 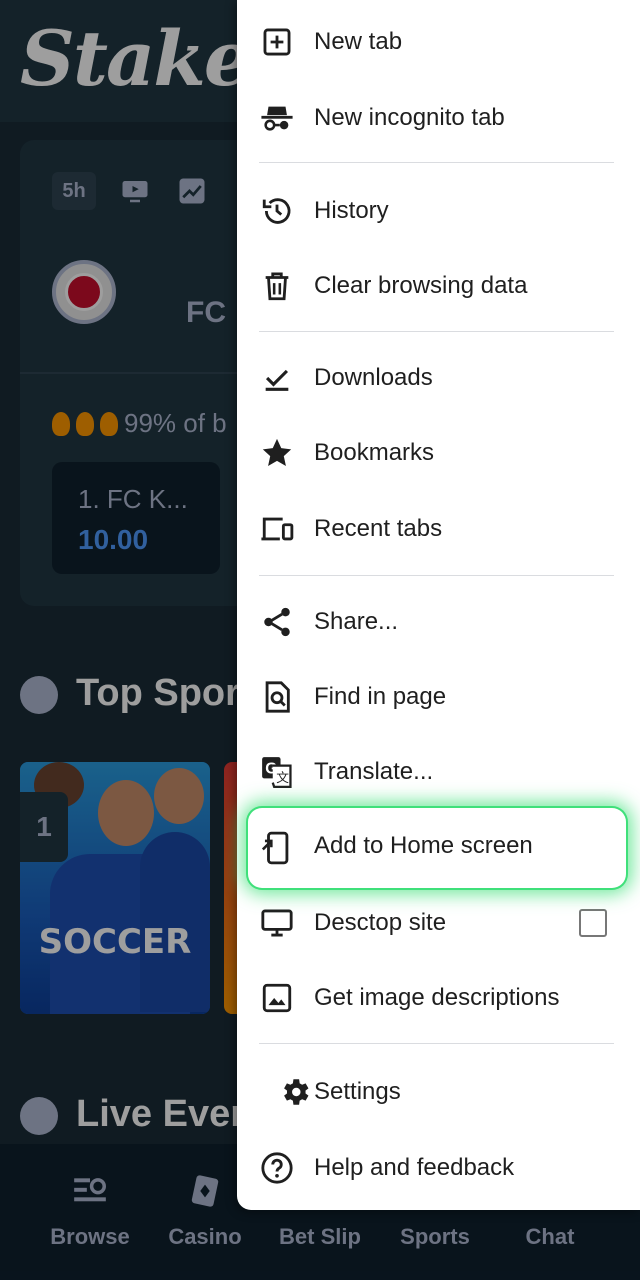 I want to click on monitor-icon, so click(x=277, y=923).